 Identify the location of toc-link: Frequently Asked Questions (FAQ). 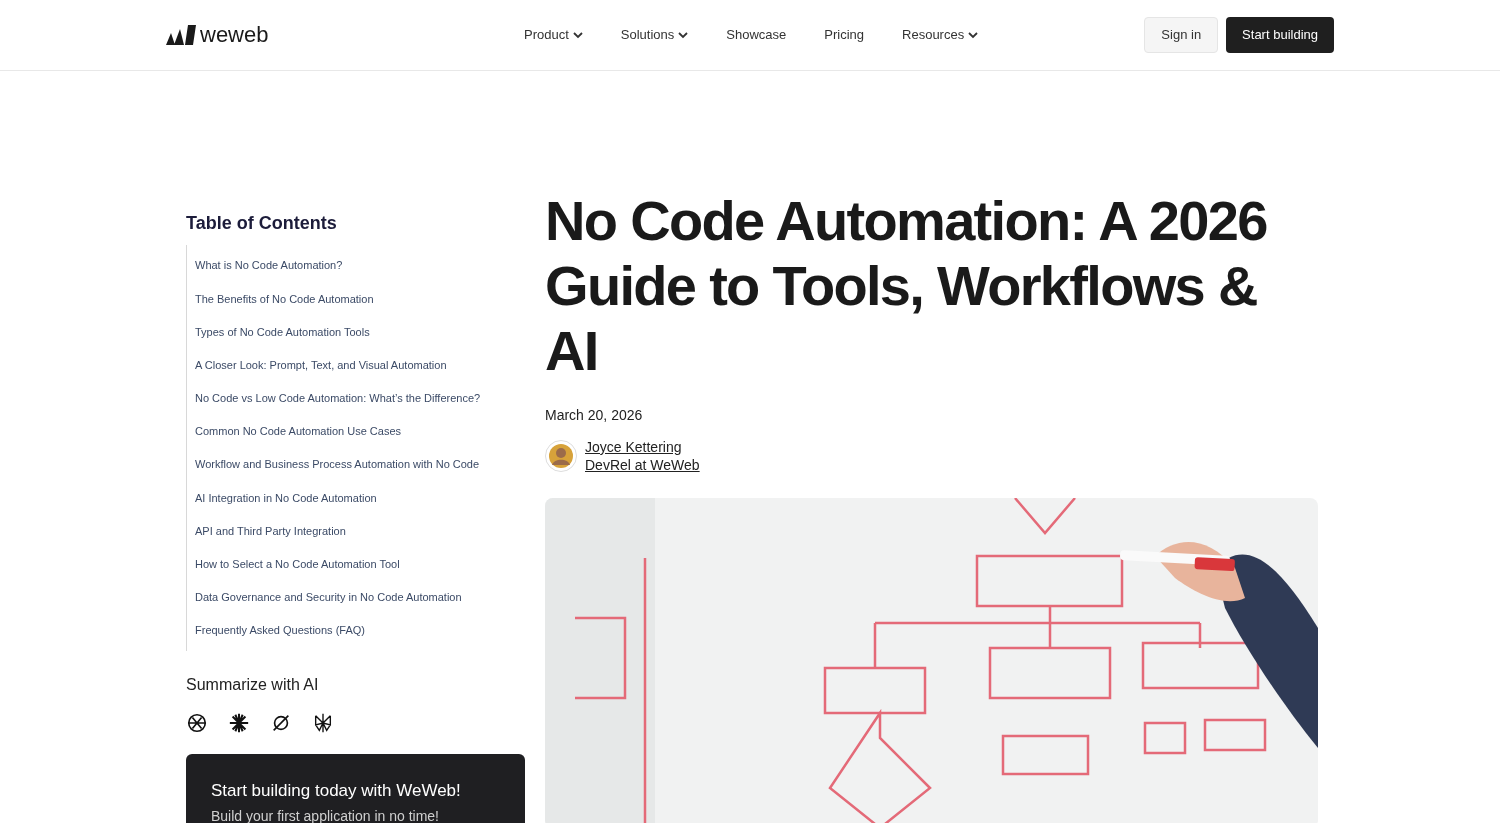
(280, 630).